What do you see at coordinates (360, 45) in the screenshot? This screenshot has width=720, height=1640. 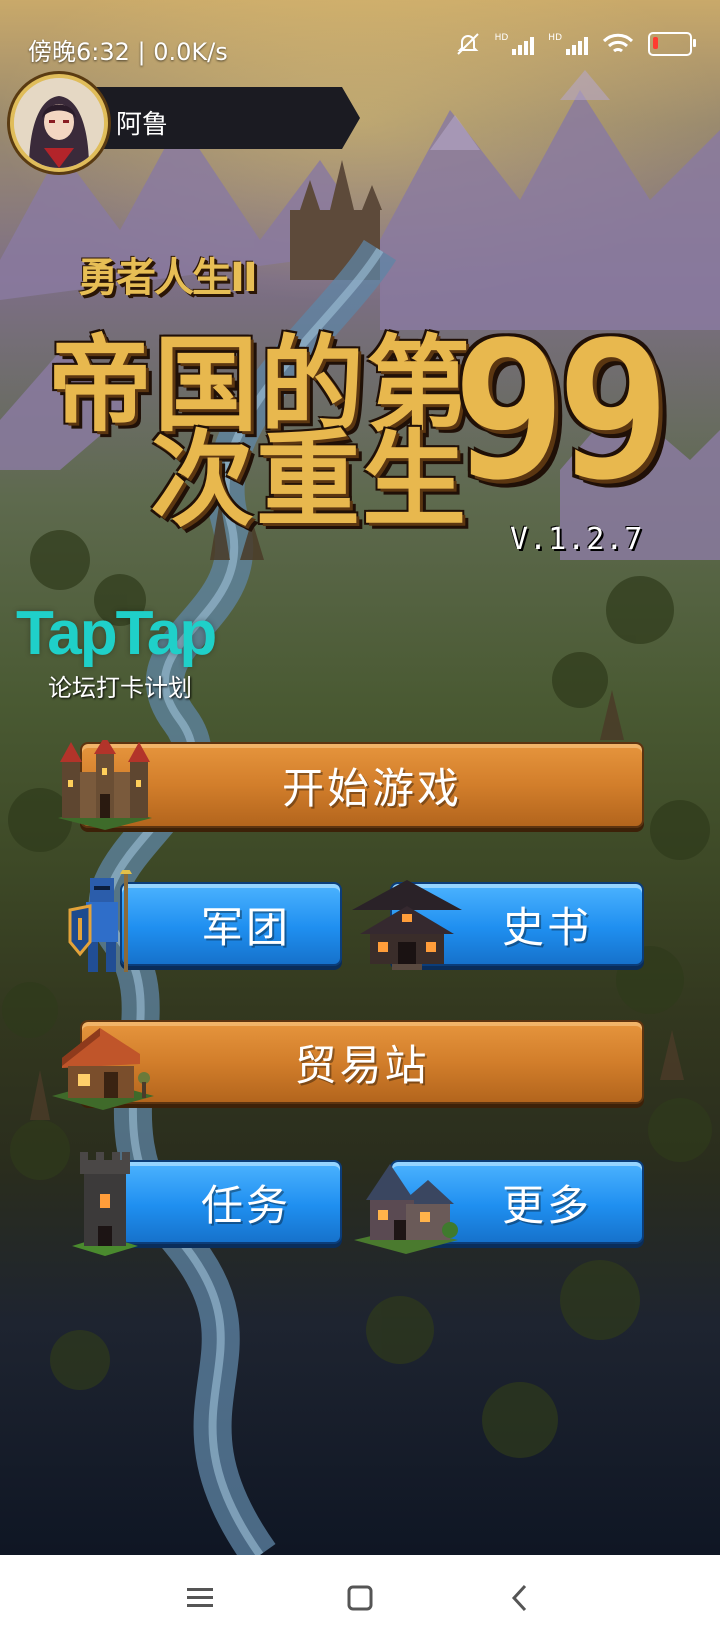 I see `status-bar: 傍晚6:32 | 0.0K/s HD HD` at bounding box center [360, 45].